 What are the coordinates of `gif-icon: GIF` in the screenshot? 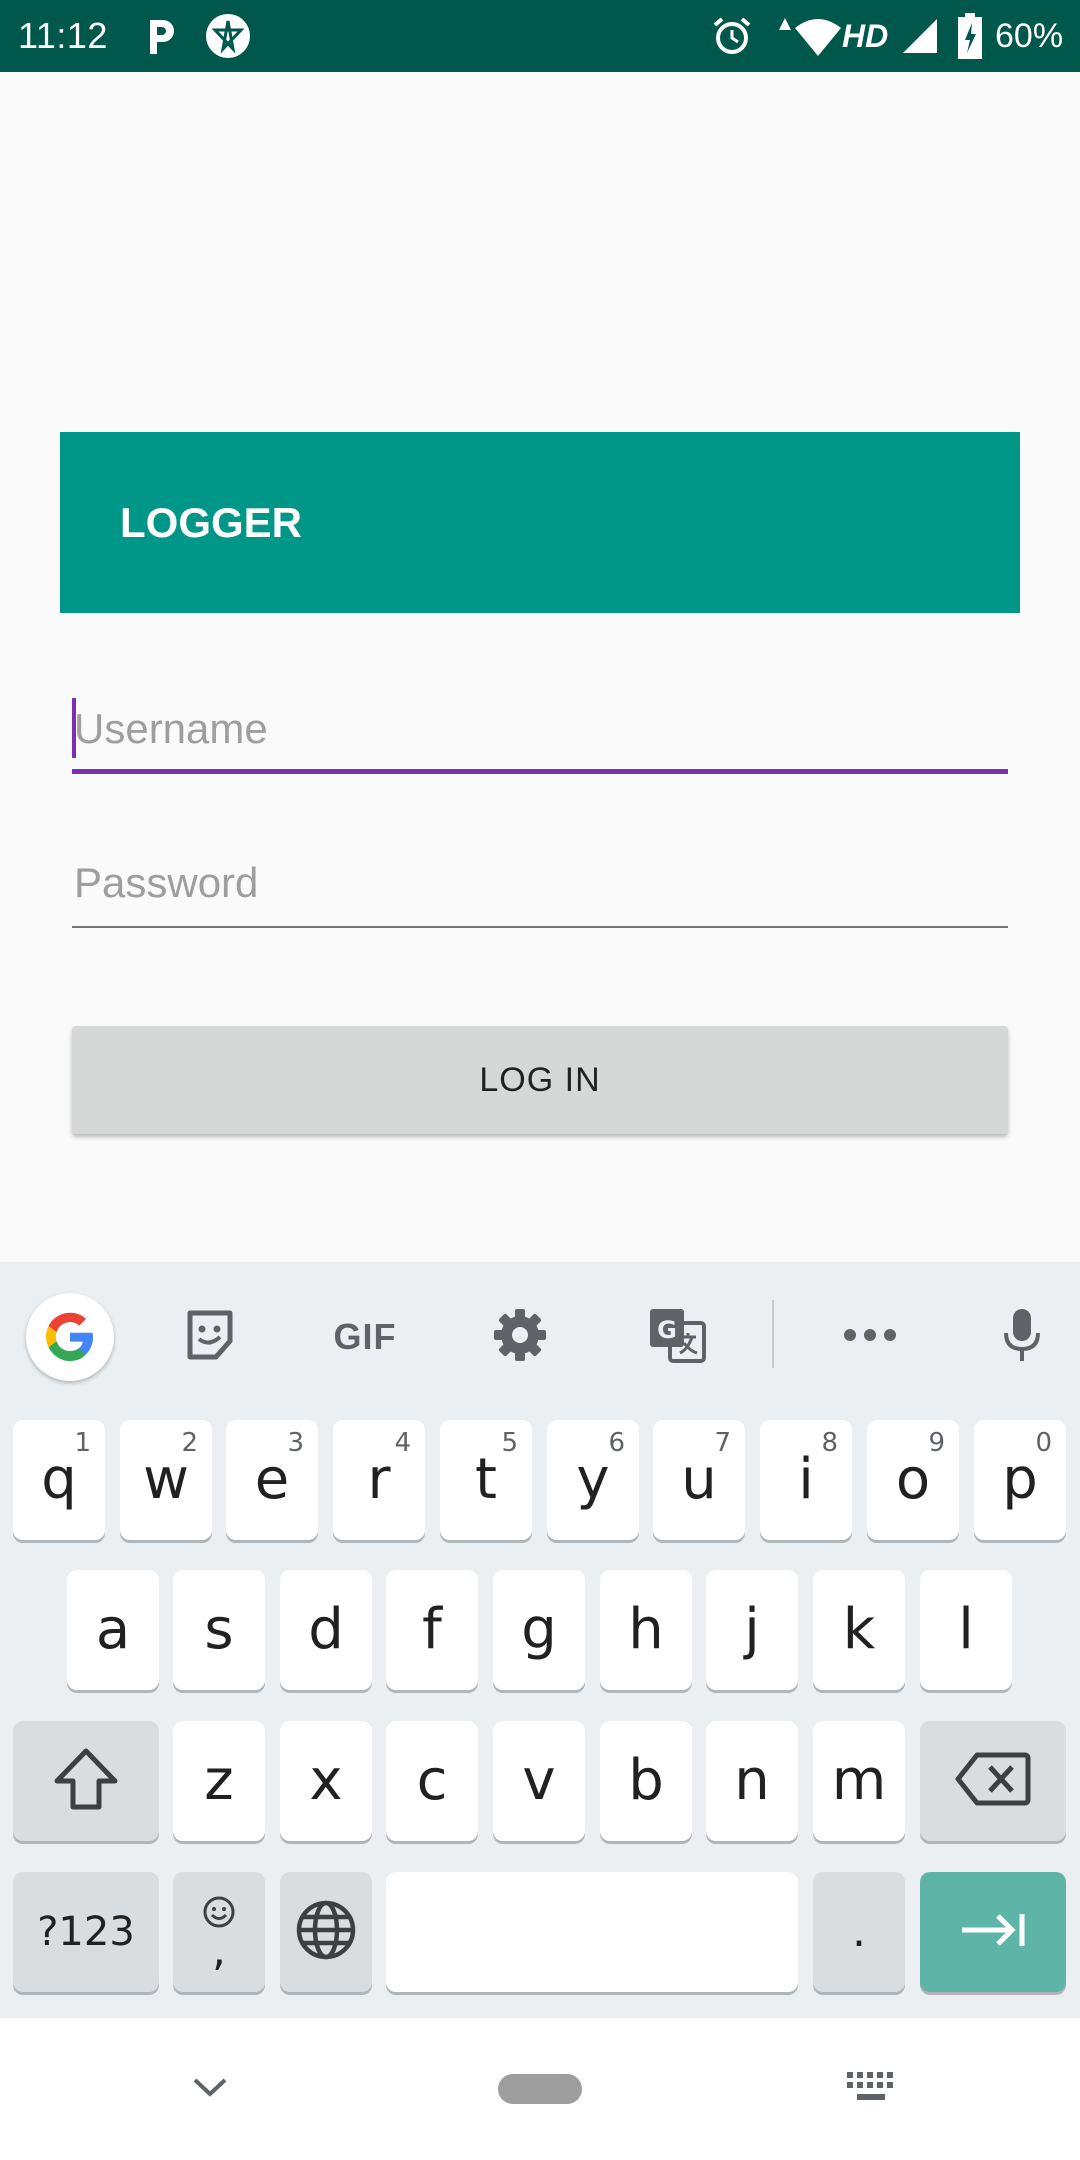 It's located at (365, 1336).